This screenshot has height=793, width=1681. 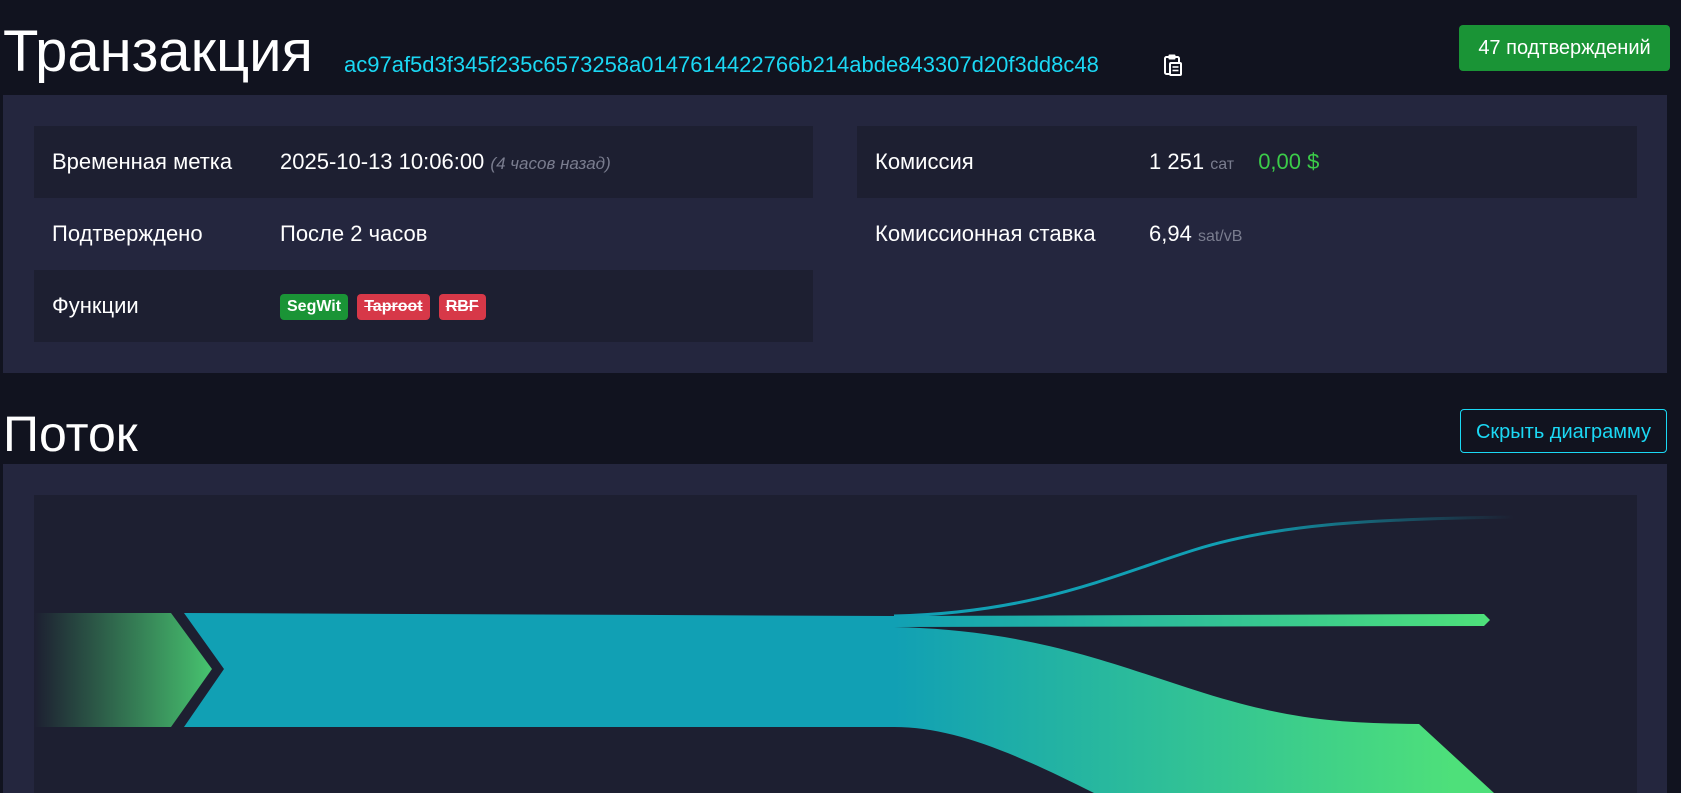 I want to click on hide-diagram-button: Скрыть диаграмму, so click(x=1563, y=431).